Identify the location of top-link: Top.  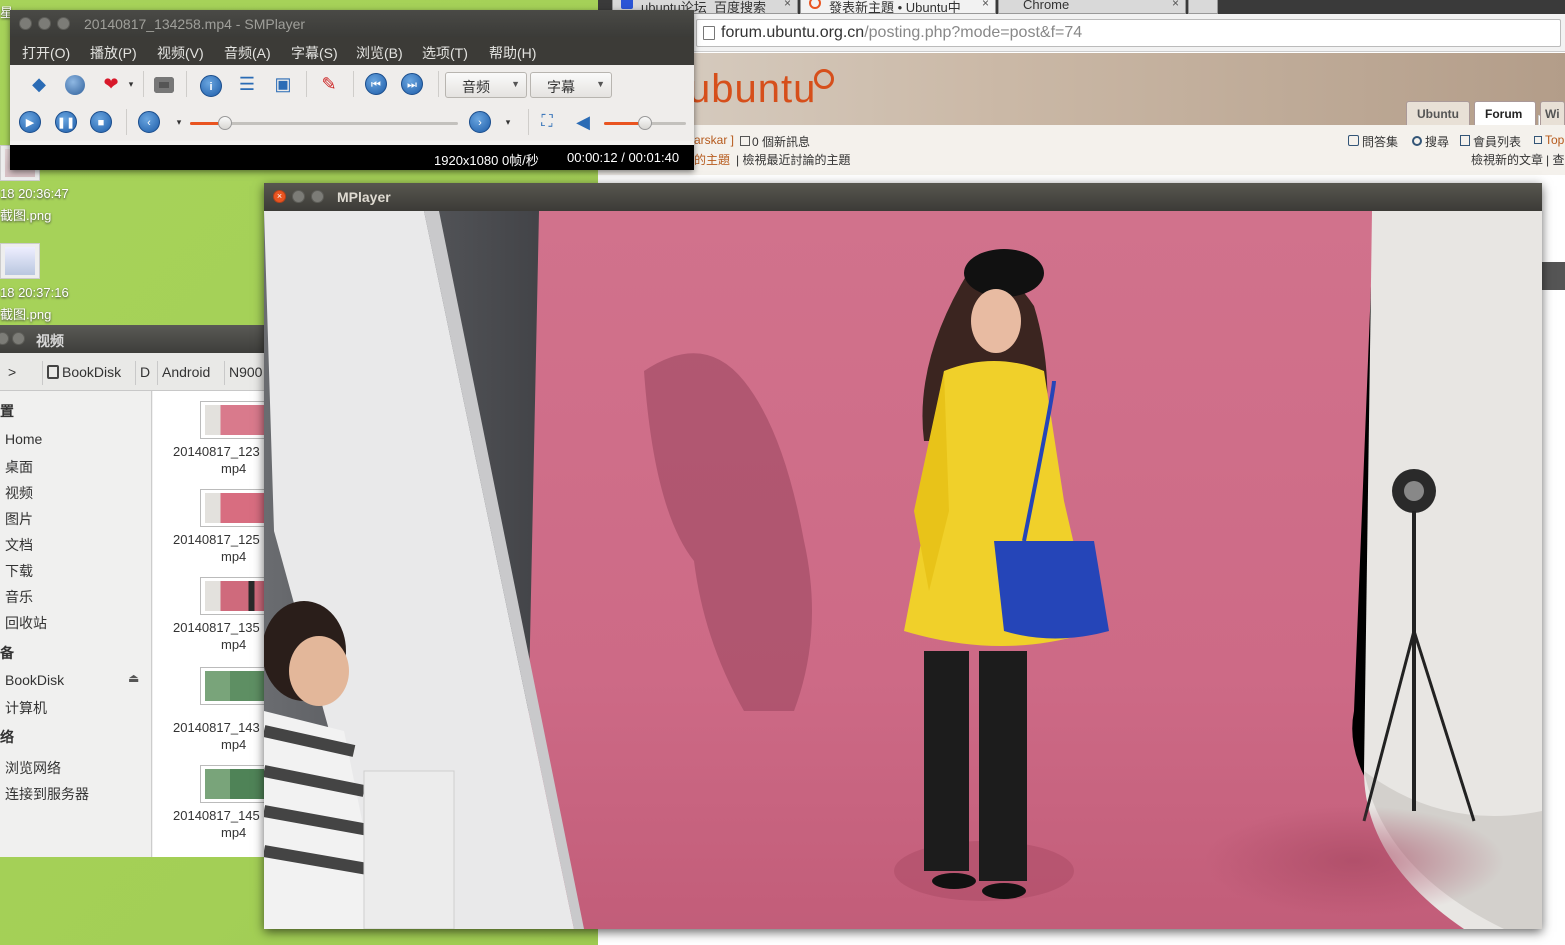
(1549, 140).